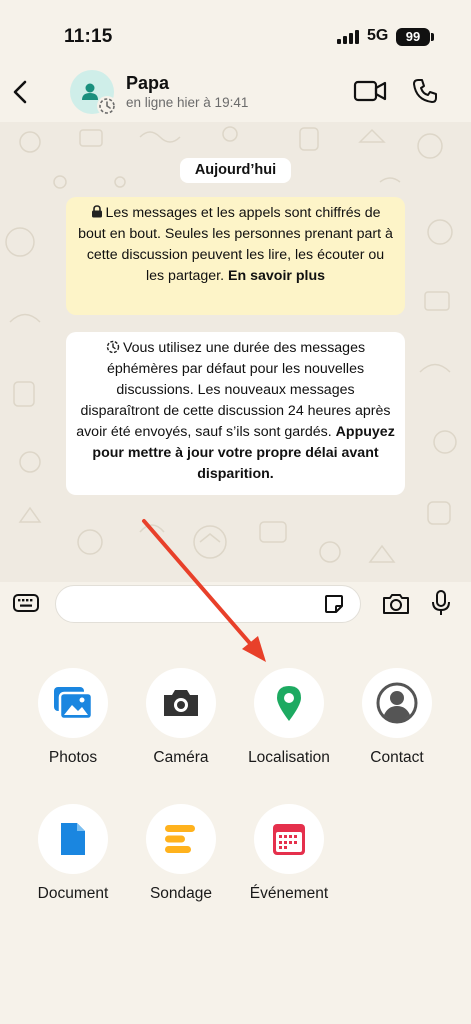  I want to click on contact-status: en ligne hier à 19:41, so click(187, 102).